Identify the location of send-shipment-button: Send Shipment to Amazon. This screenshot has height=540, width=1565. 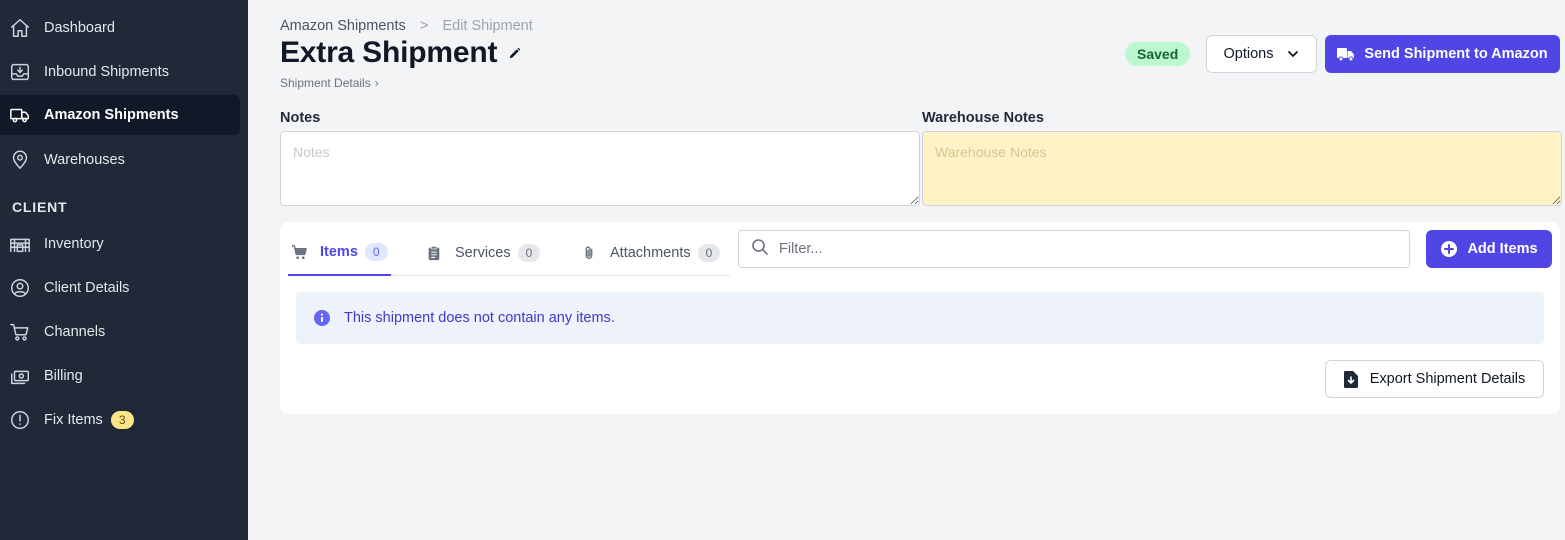
(1442, 54).